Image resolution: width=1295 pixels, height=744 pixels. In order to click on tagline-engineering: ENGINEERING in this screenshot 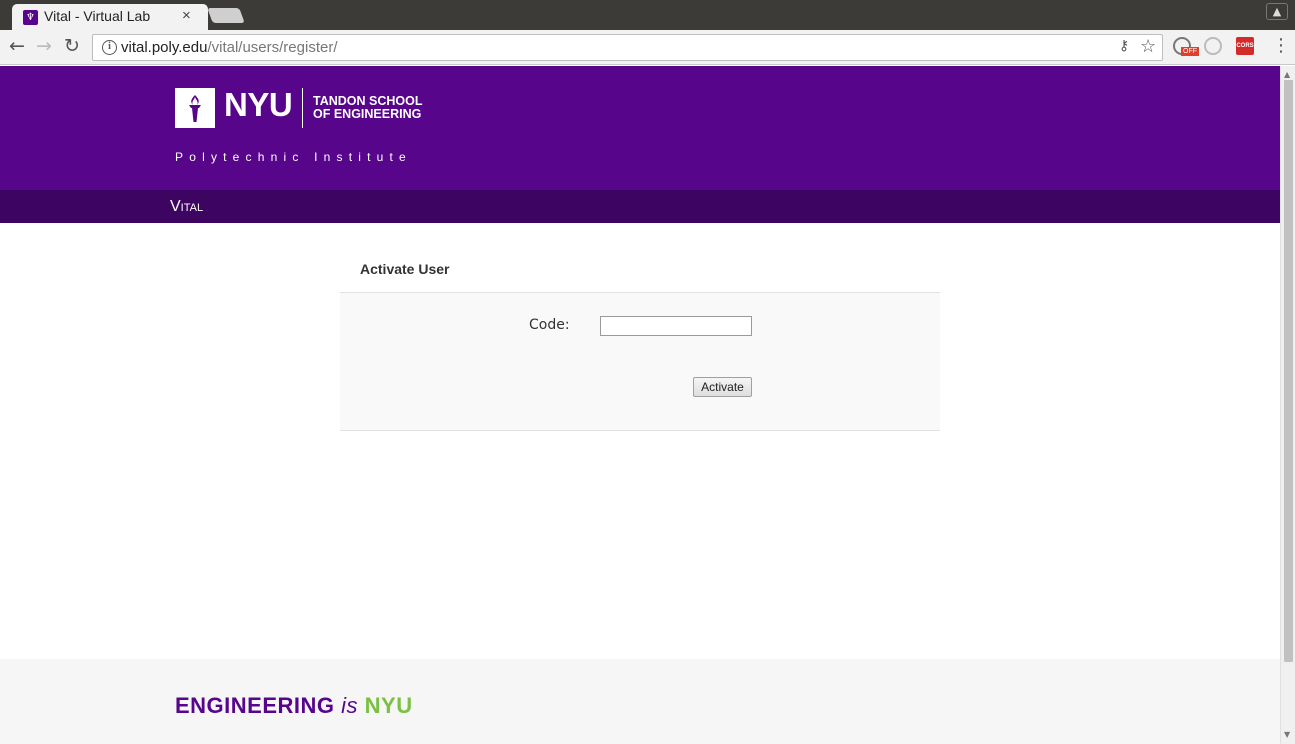, I will do `click(255, 705)`.